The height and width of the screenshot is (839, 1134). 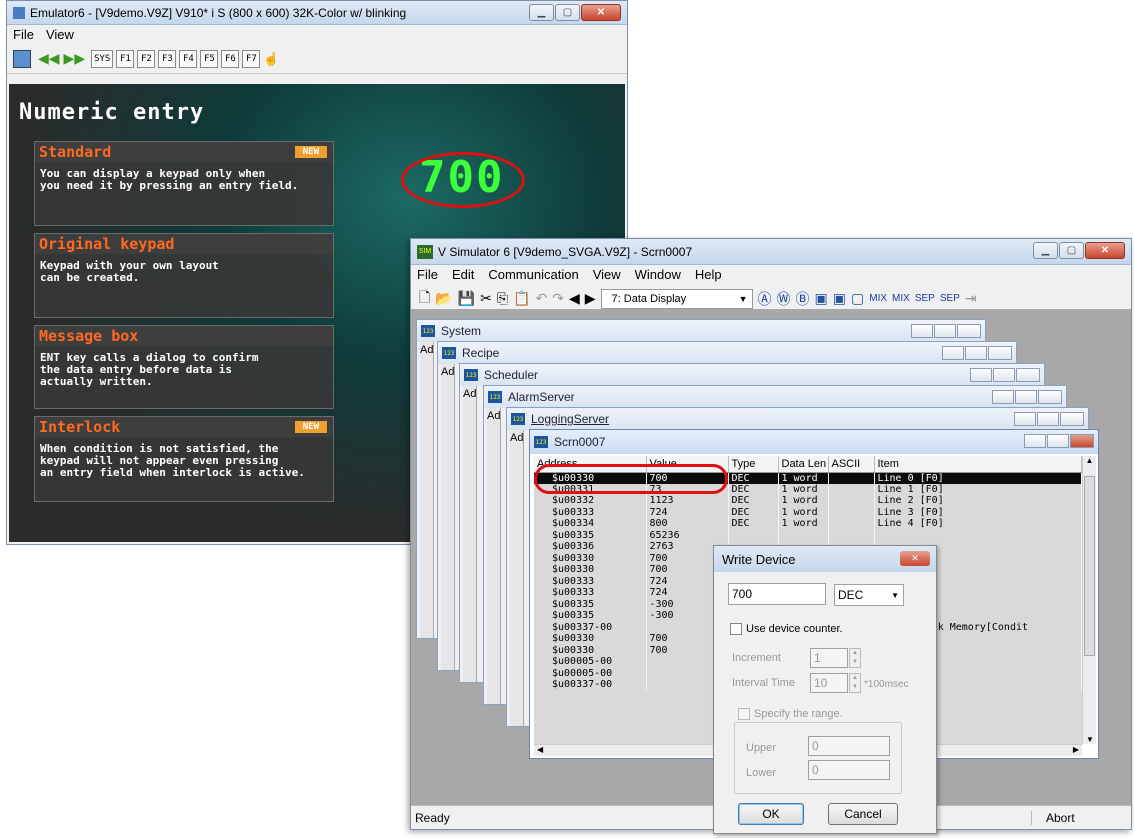 I want to click on f3-button: F3, so click(x=167, y=58).